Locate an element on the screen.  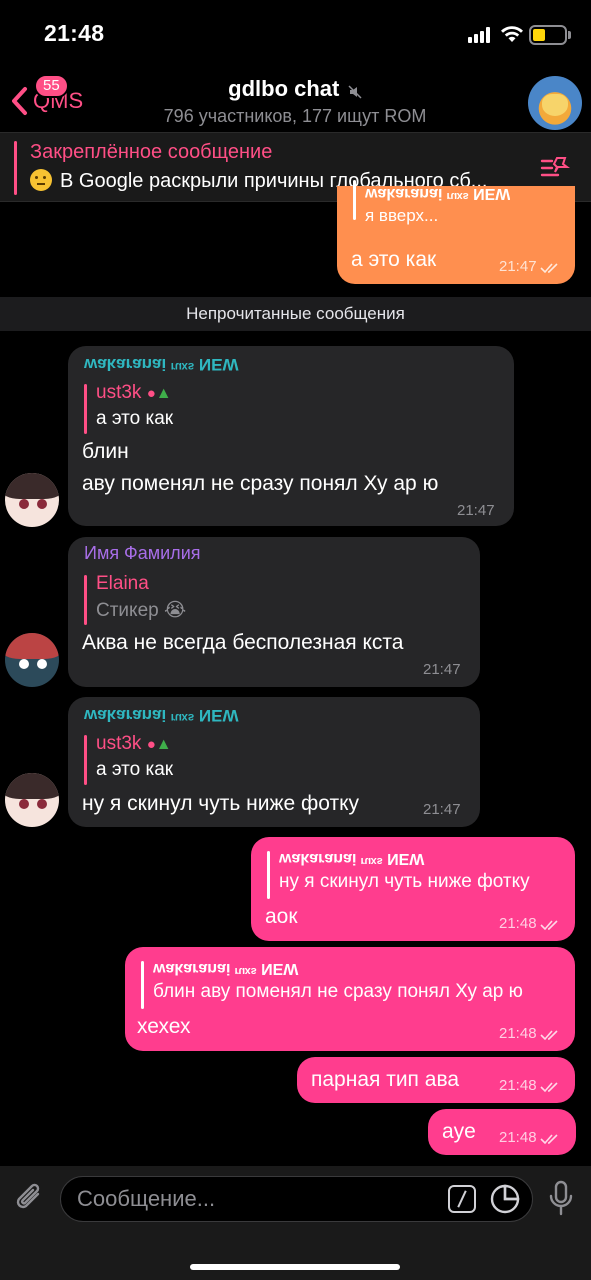
group-avatar is located at coordinates (555, 103).